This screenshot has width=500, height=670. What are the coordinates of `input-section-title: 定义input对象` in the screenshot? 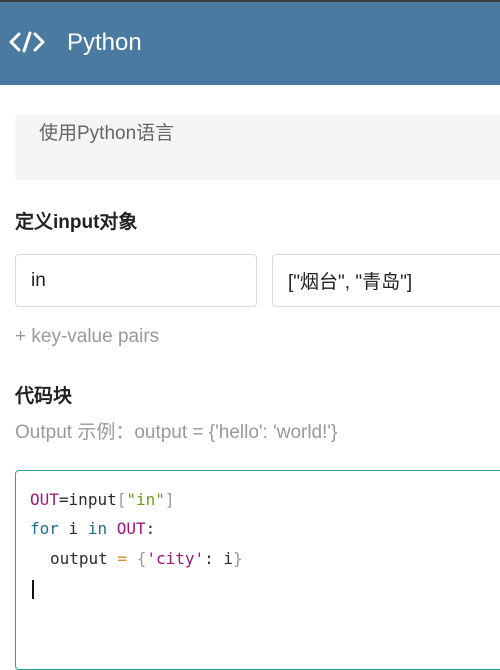 It's located at (76, 222).